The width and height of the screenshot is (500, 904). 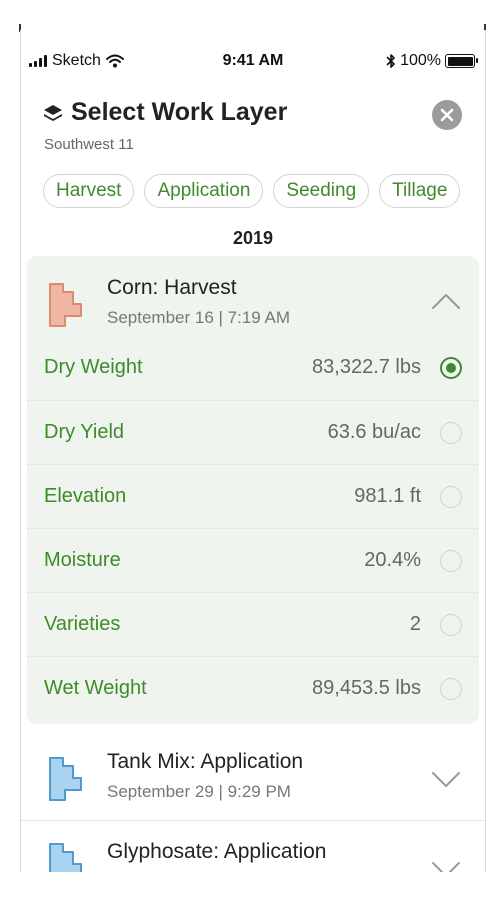 I want to click on battery-icon, so click(x=461, y=61).